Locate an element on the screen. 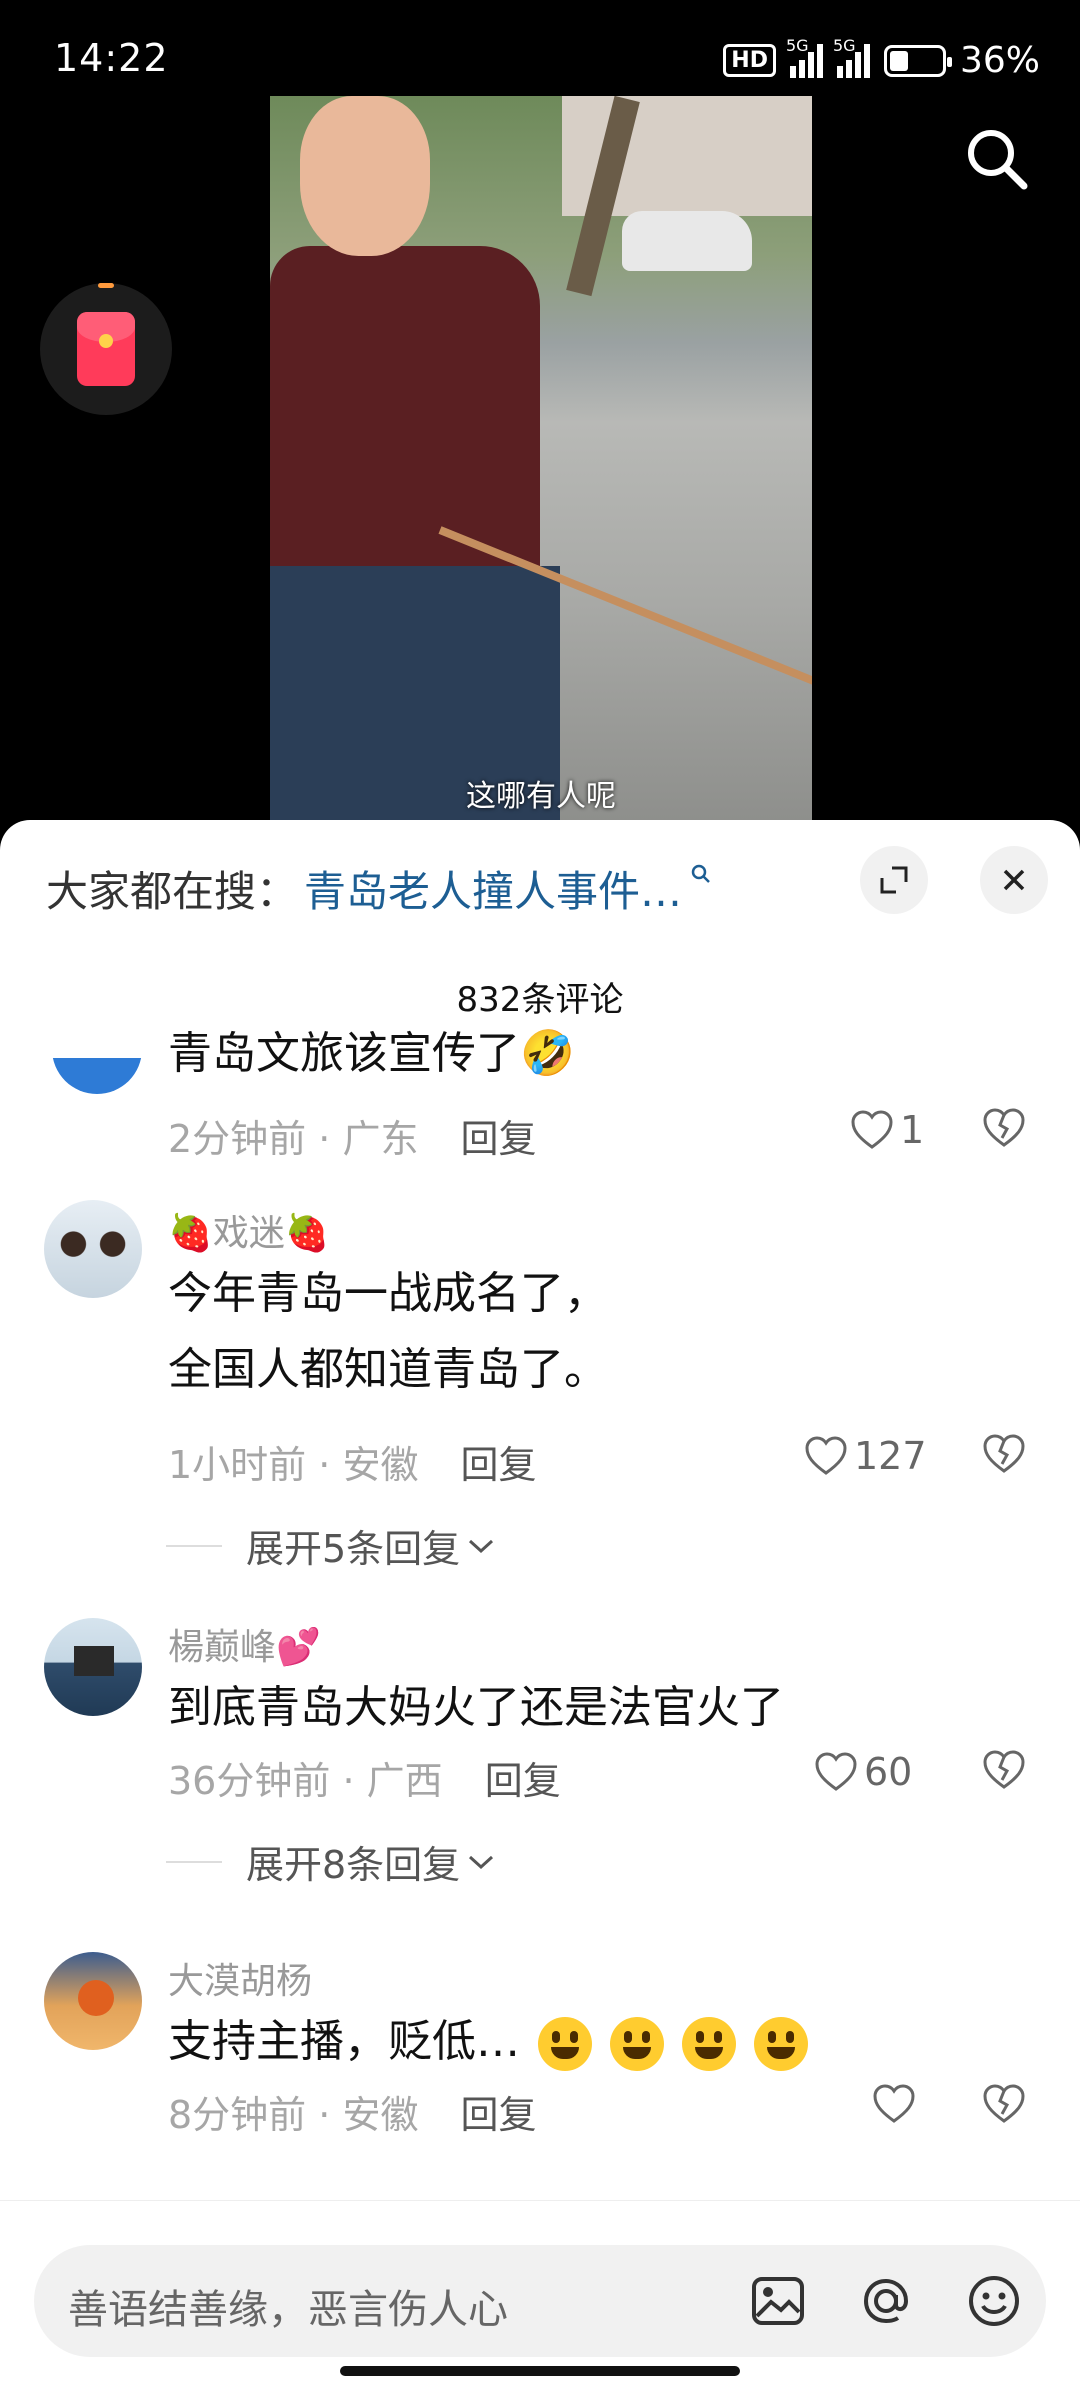 Image resolution: width=1080 pixels, height=2400 pixels. comment-nickname: 楊巅峰💕 is located at coordinates (244, 1644).